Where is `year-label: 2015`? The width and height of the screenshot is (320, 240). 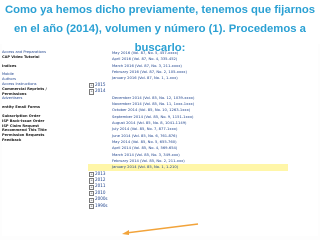
year-label: 2015 is located at coordinates (100, 84).